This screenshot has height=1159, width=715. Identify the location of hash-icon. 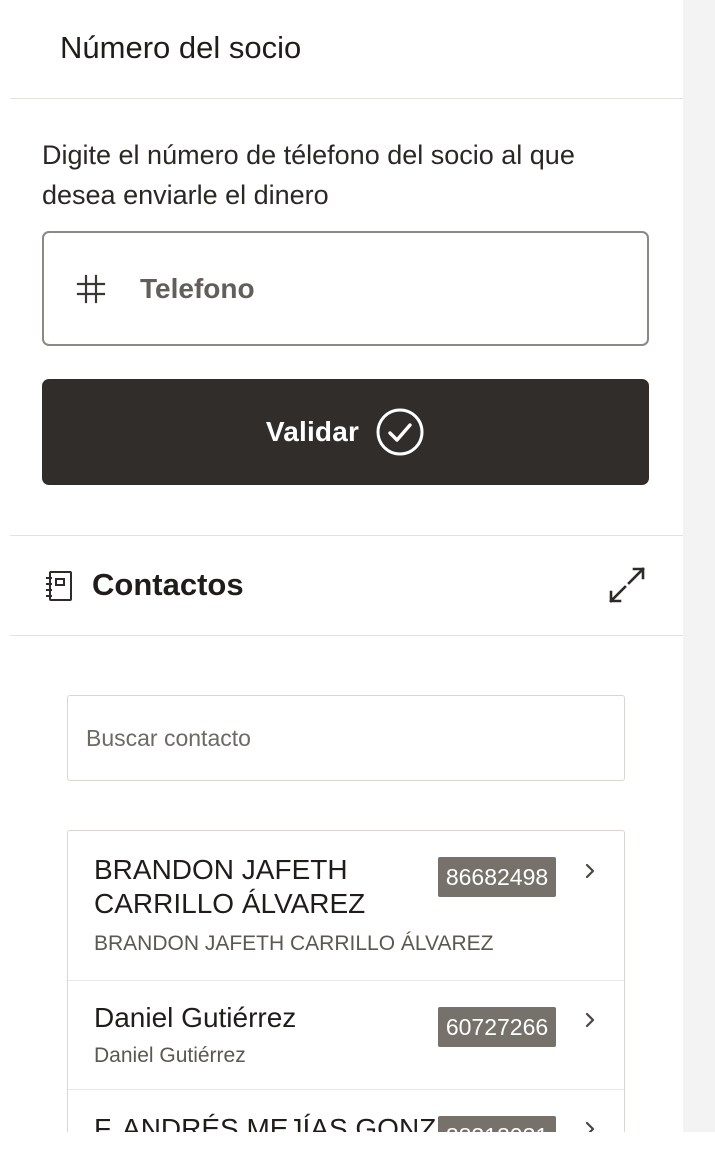
(91, 289).